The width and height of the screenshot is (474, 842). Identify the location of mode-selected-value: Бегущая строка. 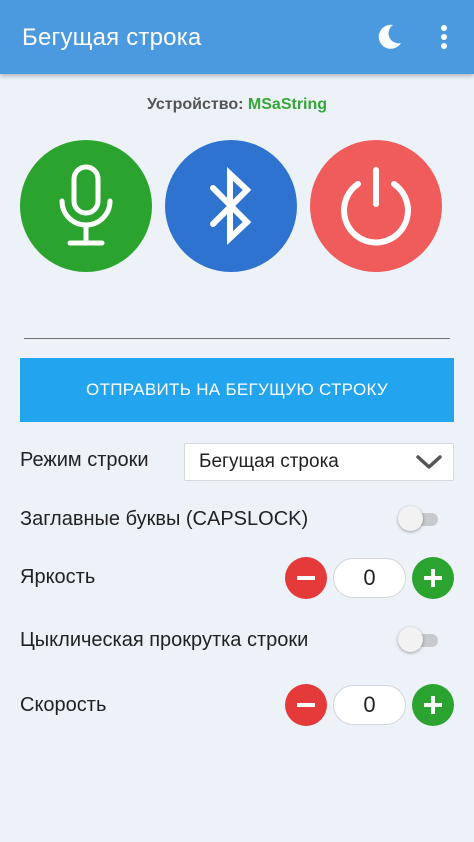
(269, 461).